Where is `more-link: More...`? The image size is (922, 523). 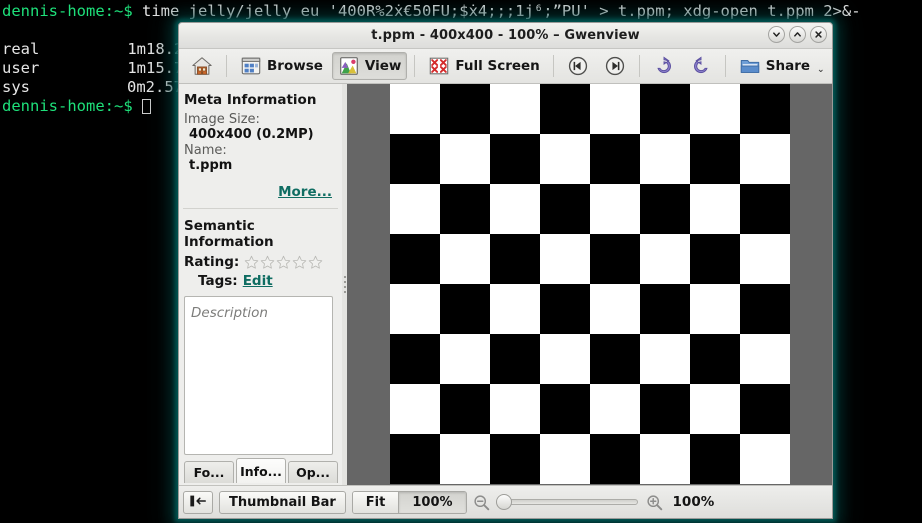
more-link: More... is located at coordinates (305, 192).